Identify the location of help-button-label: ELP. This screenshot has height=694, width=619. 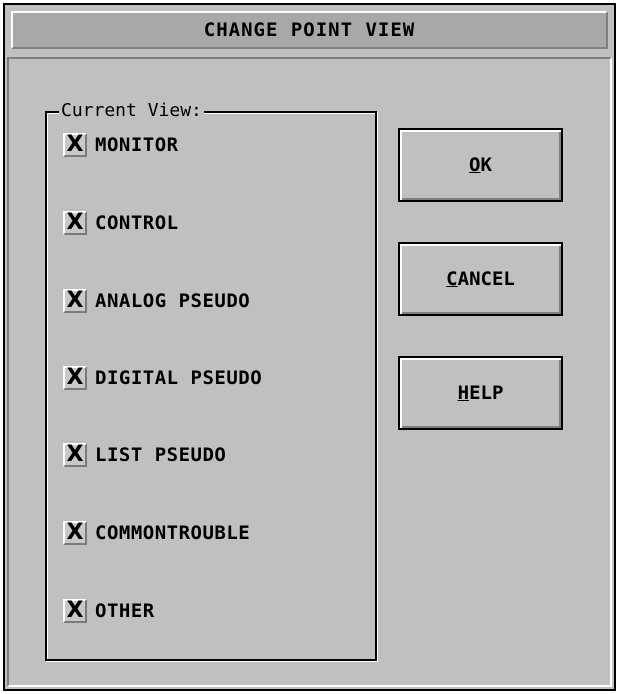
(486, 393).